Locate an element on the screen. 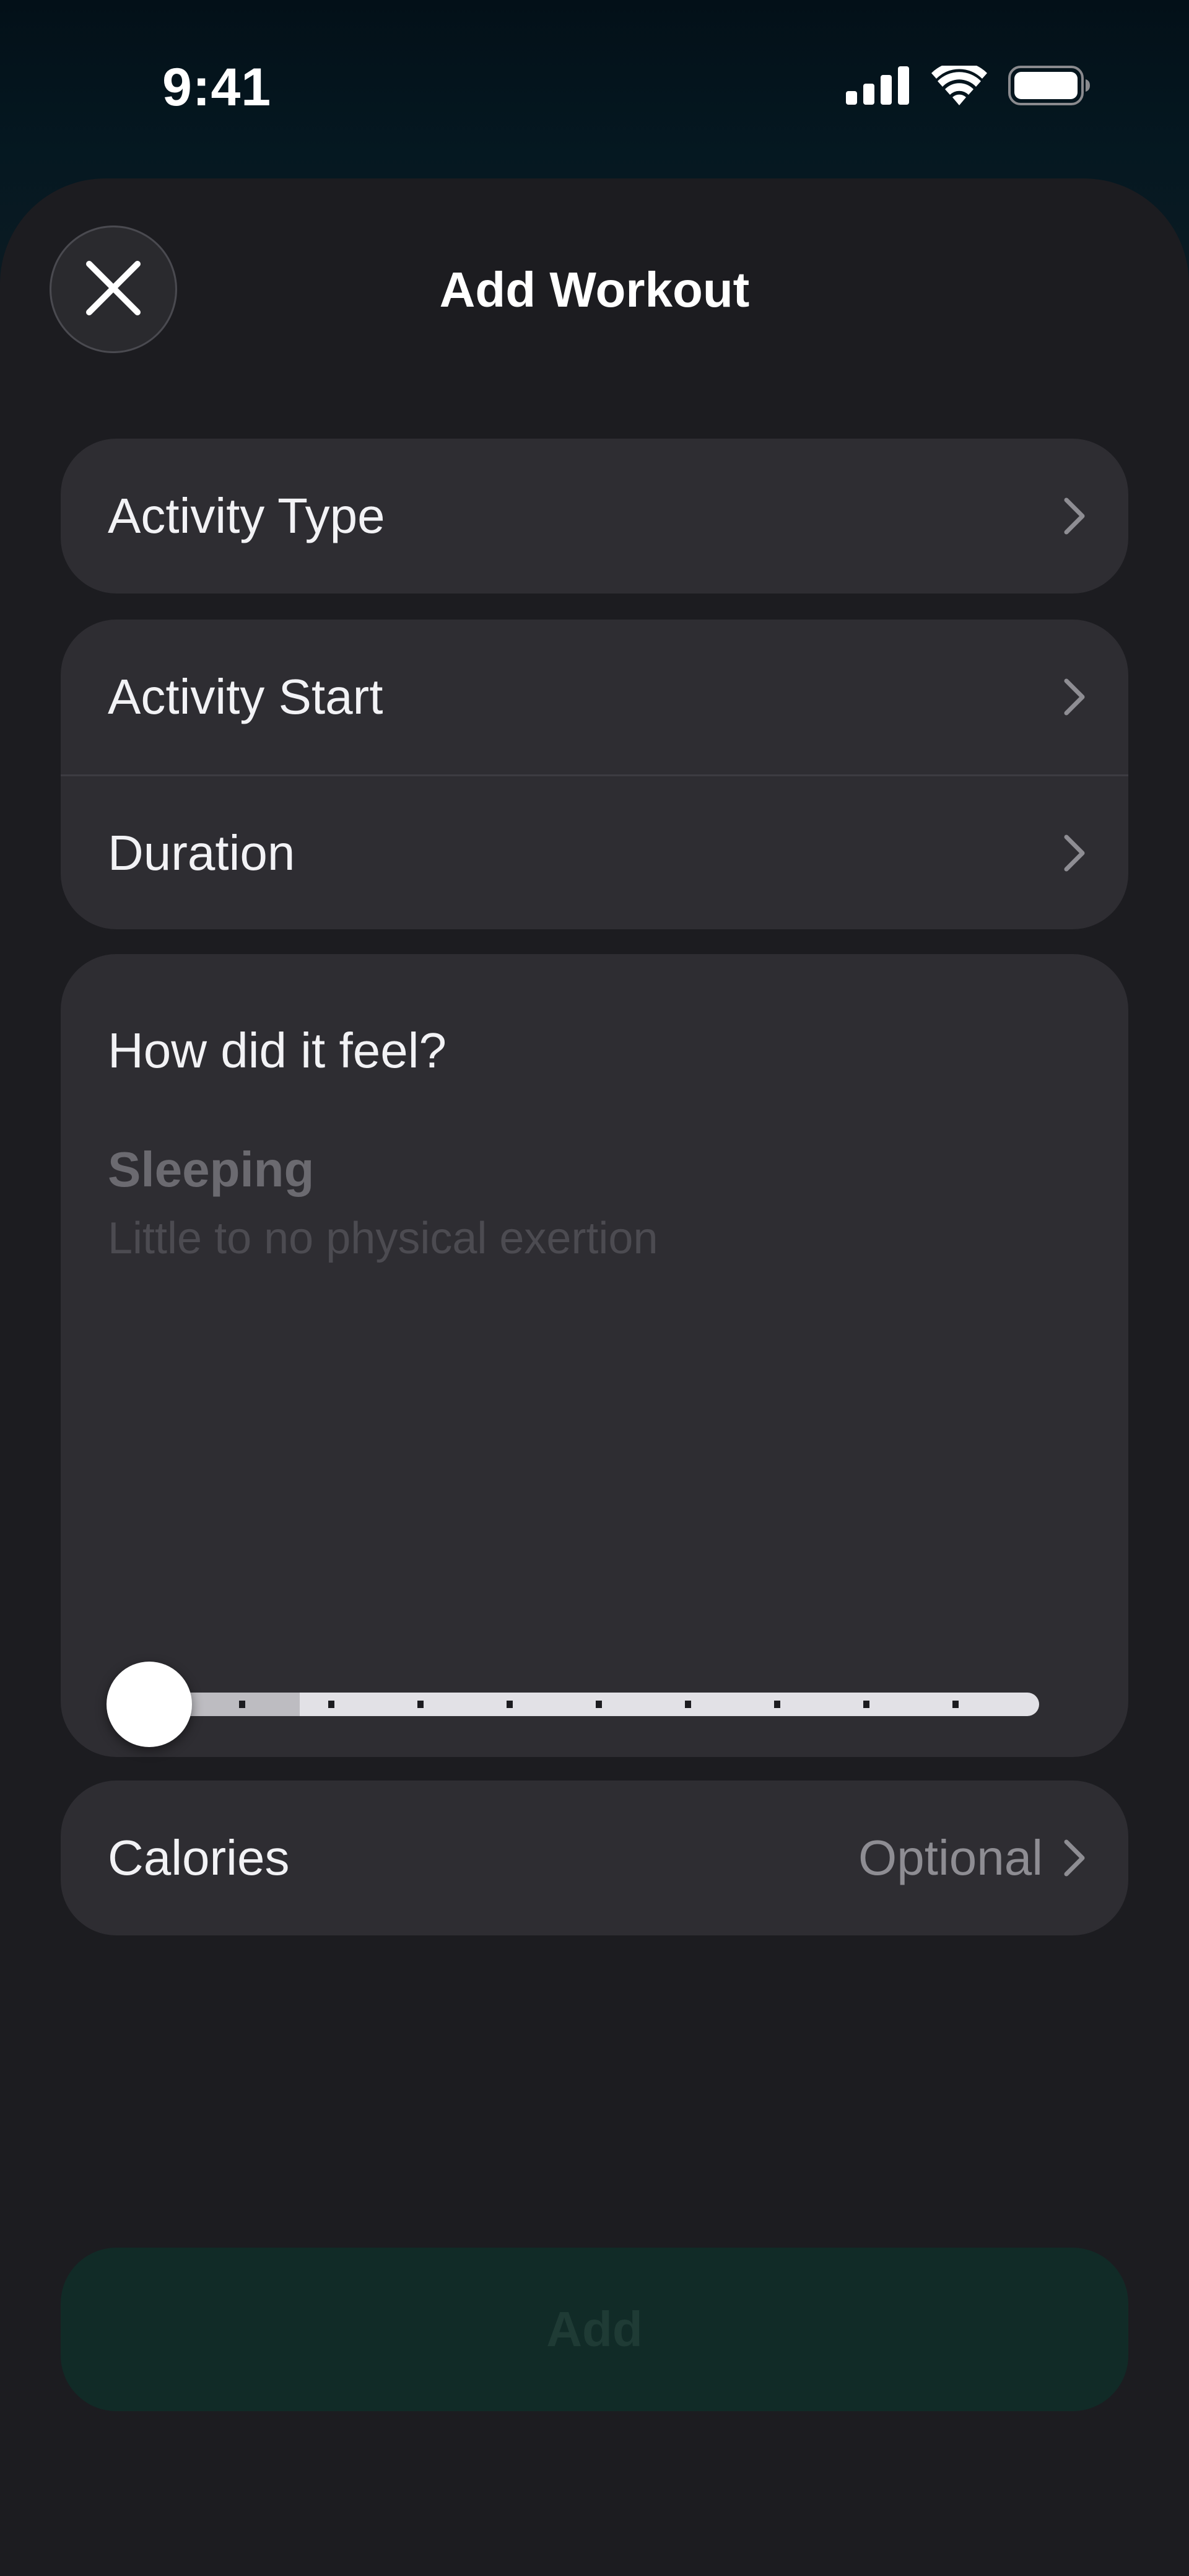 Image resolution: width=1189 pixels, height=2576 pixels. effort-level: Sleeping is located at coordinates (211, 1169).